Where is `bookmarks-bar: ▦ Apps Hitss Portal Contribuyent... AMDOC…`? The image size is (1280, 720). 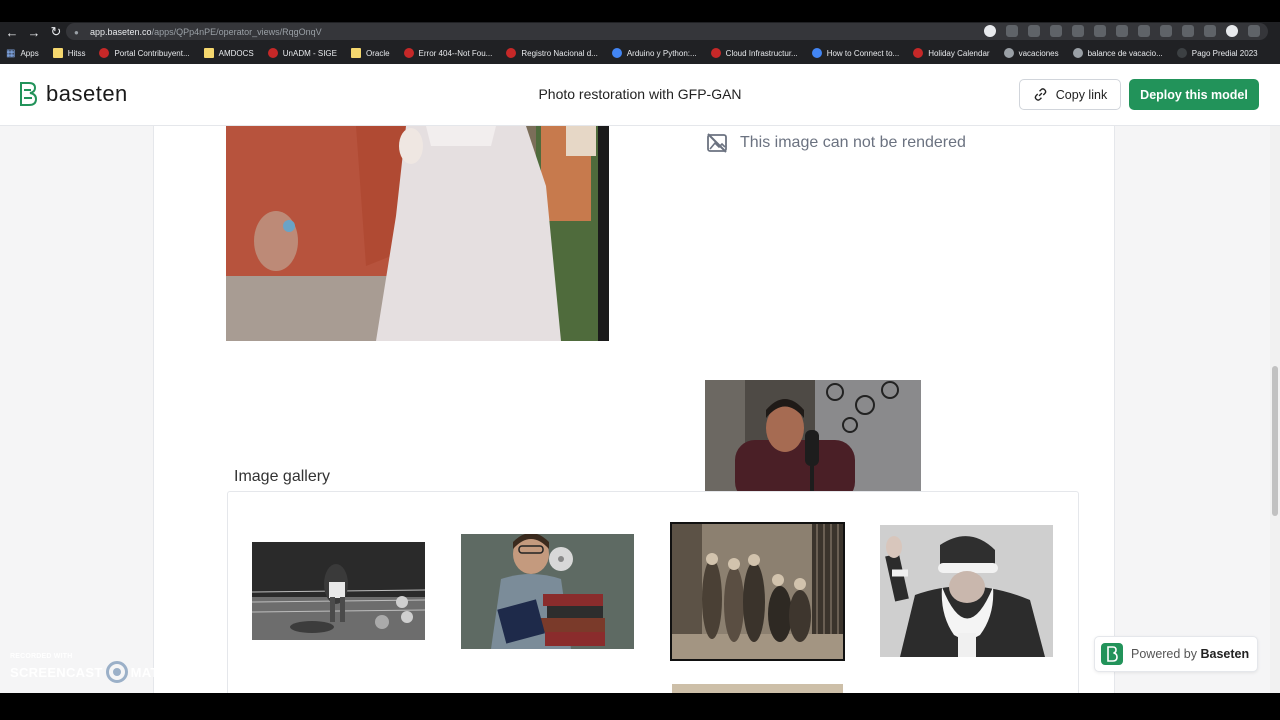 bookmarks-bar: ▦ Apps Hitss Portal Contribuyent... AMDOC… is located at coordinates (640, 53).